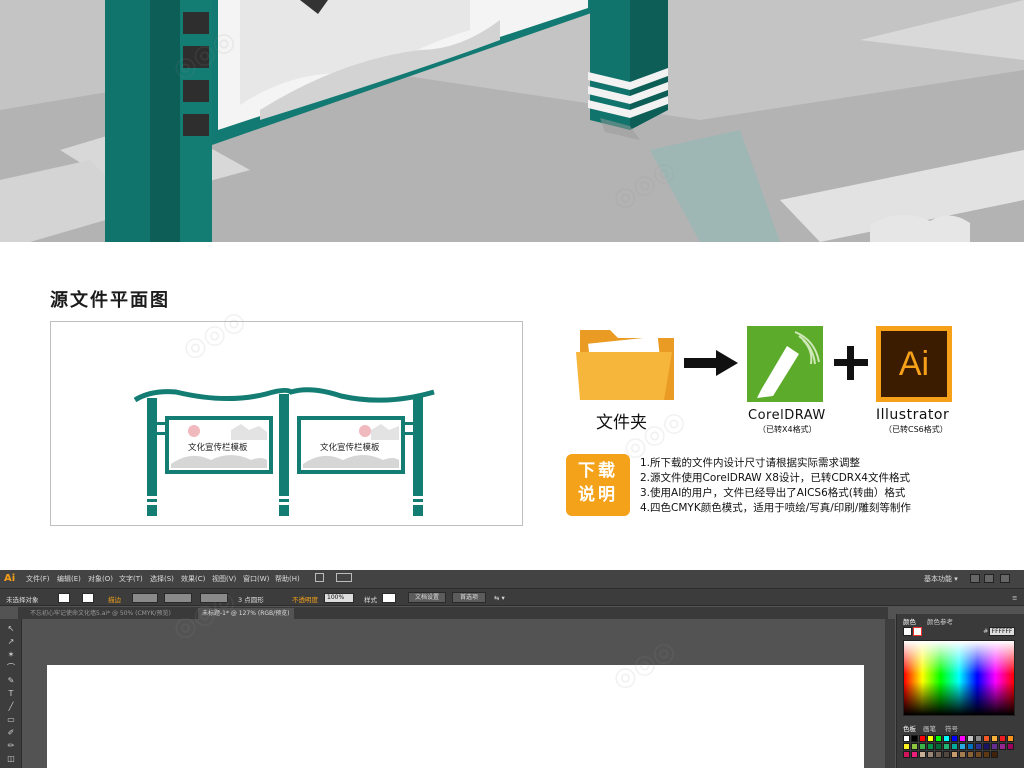 This screenshot has height=768, width=1024. What do you see at coordinates (775, 478) in the screenshot?
I see `note-line: 2.源文件使用CorelDRAW X8设计，已转CDRX4文件格式` at bounding box center [775, 478].